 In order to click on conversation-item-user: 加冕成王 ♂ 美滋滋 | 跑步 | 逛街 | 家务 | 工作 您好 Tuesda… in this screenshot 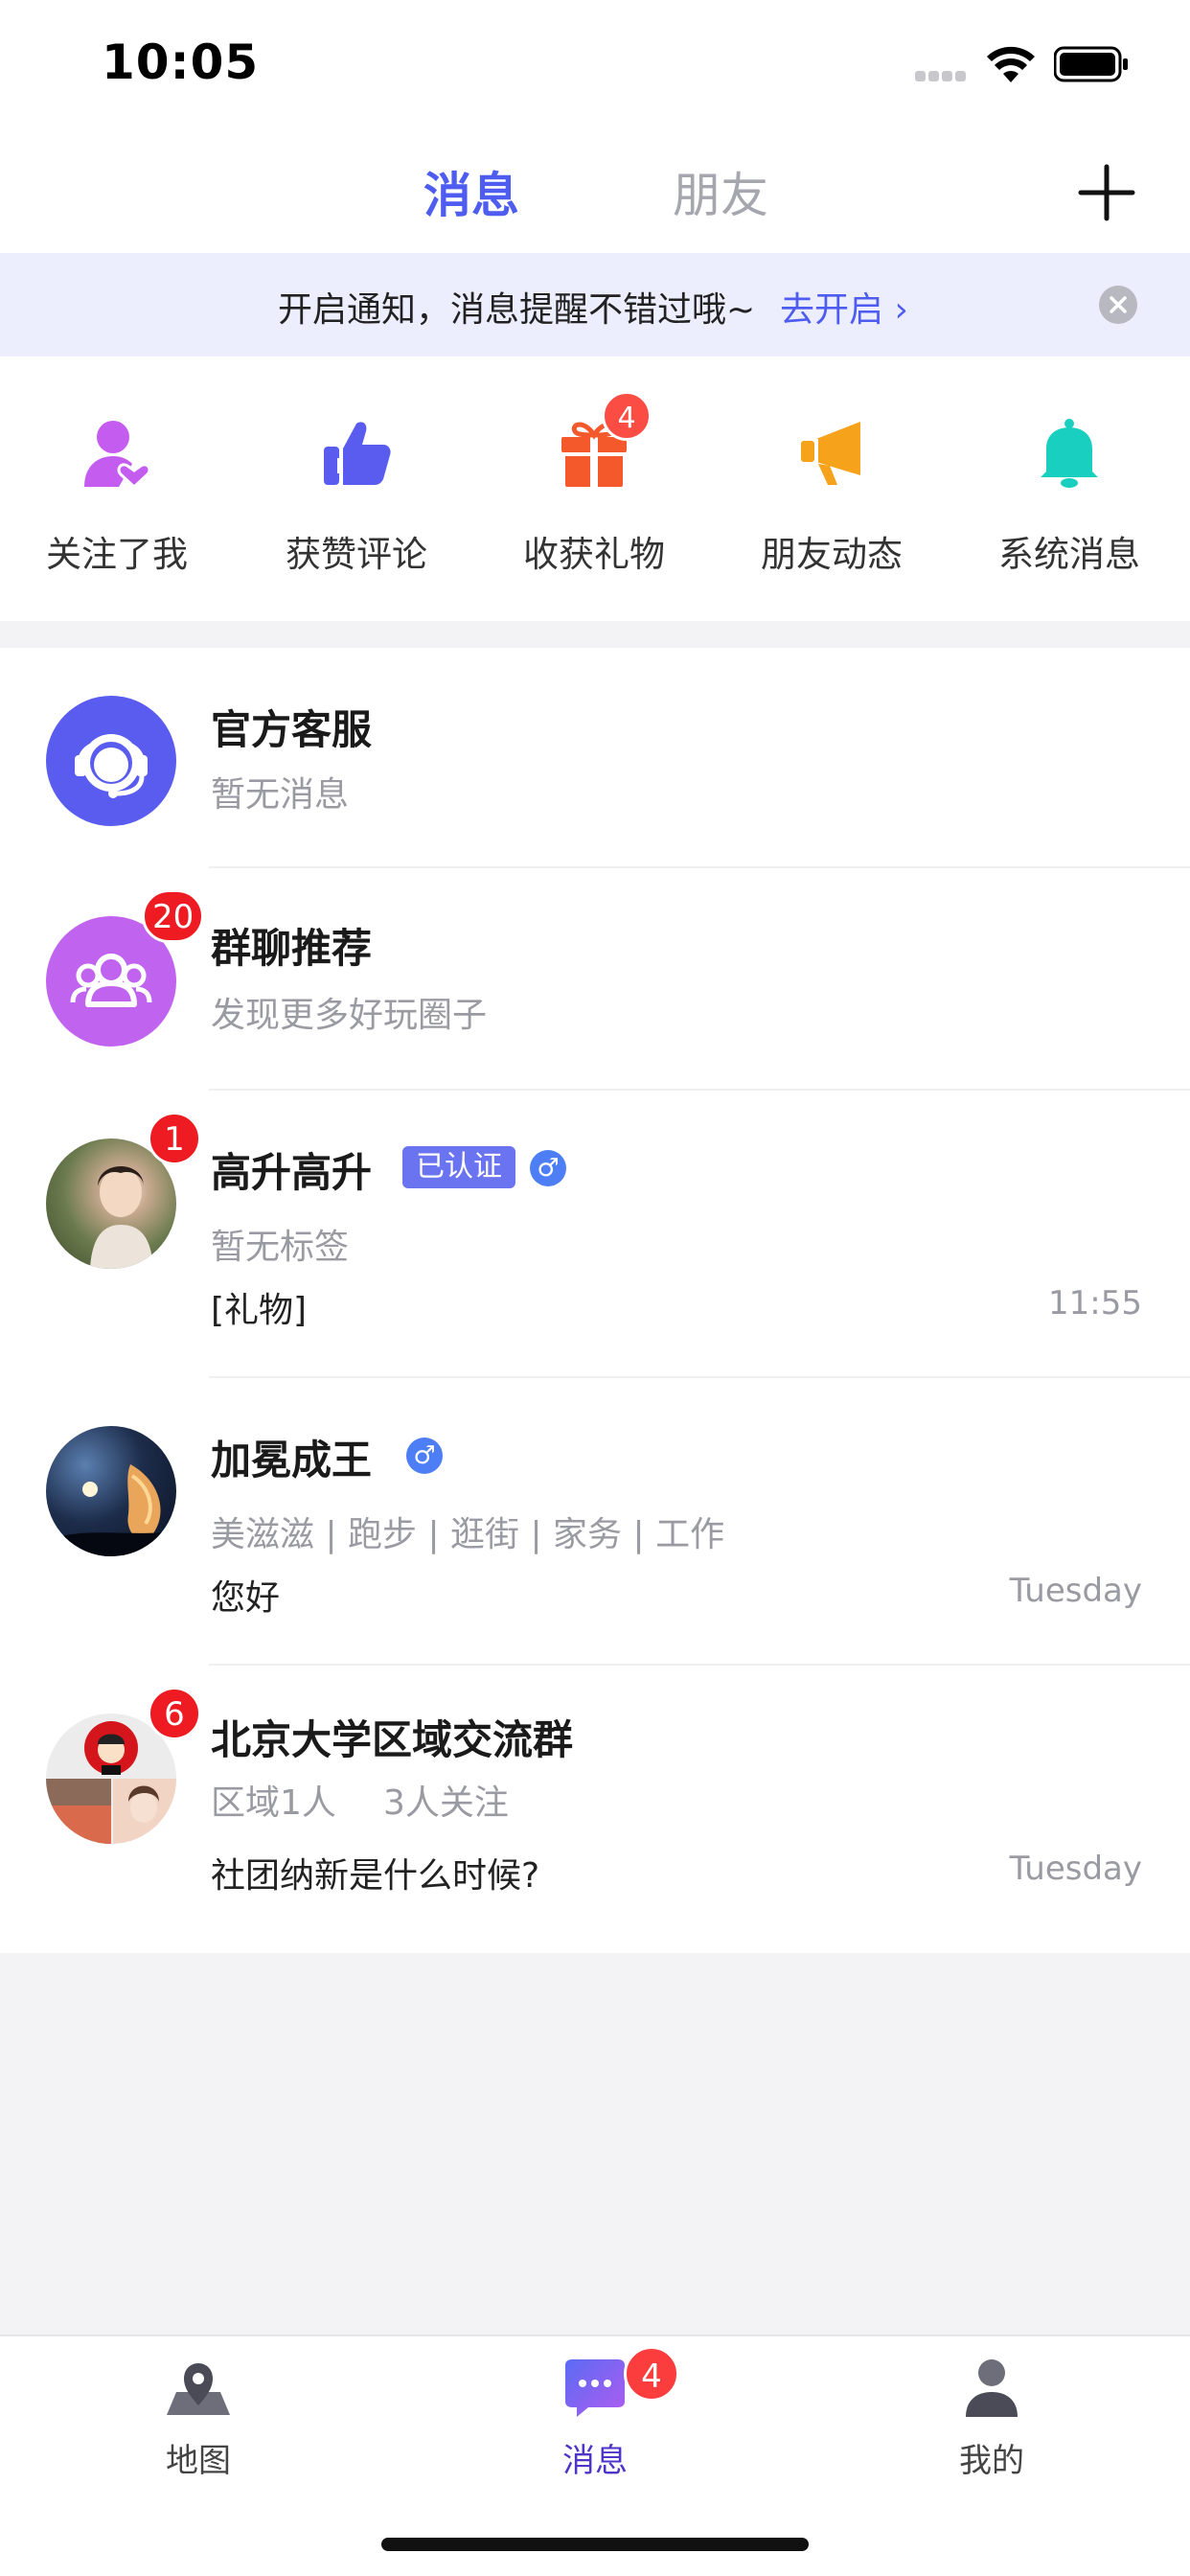, I will do `click(595, 1522)`.